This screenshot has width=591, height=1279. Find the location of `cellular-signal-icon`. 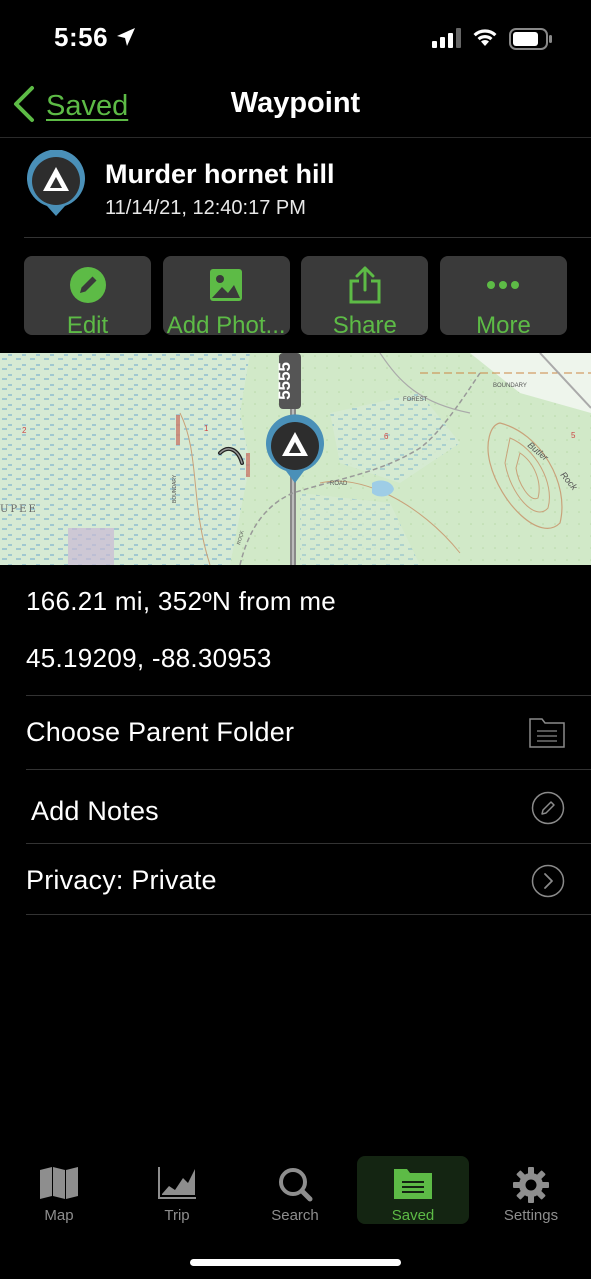

cellular-signal-icon is located at coordinates (447, 40).